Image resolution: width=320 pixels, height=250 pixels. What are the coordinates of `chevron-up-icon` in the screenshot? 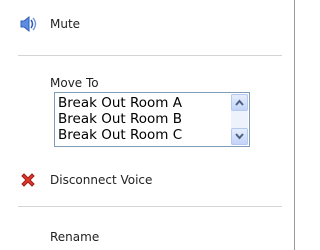 It's located at (239, 102).